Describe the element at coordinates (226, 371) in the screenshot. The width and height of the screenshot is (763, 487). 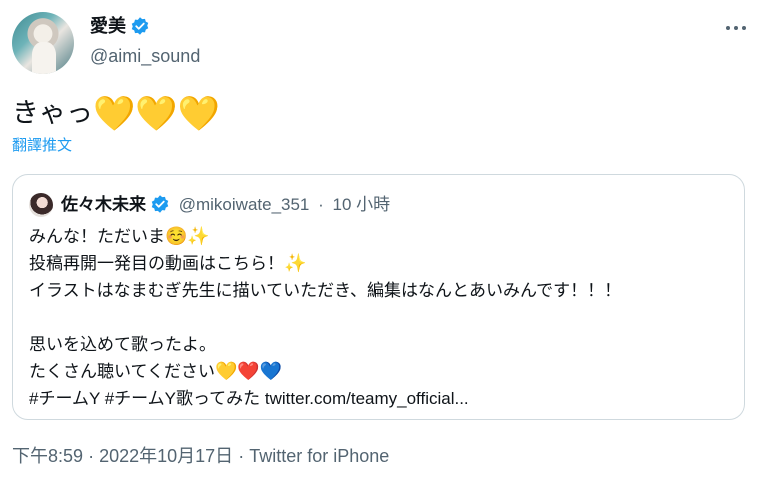
I see `yellow-heart-emoji: 💛` at that location.